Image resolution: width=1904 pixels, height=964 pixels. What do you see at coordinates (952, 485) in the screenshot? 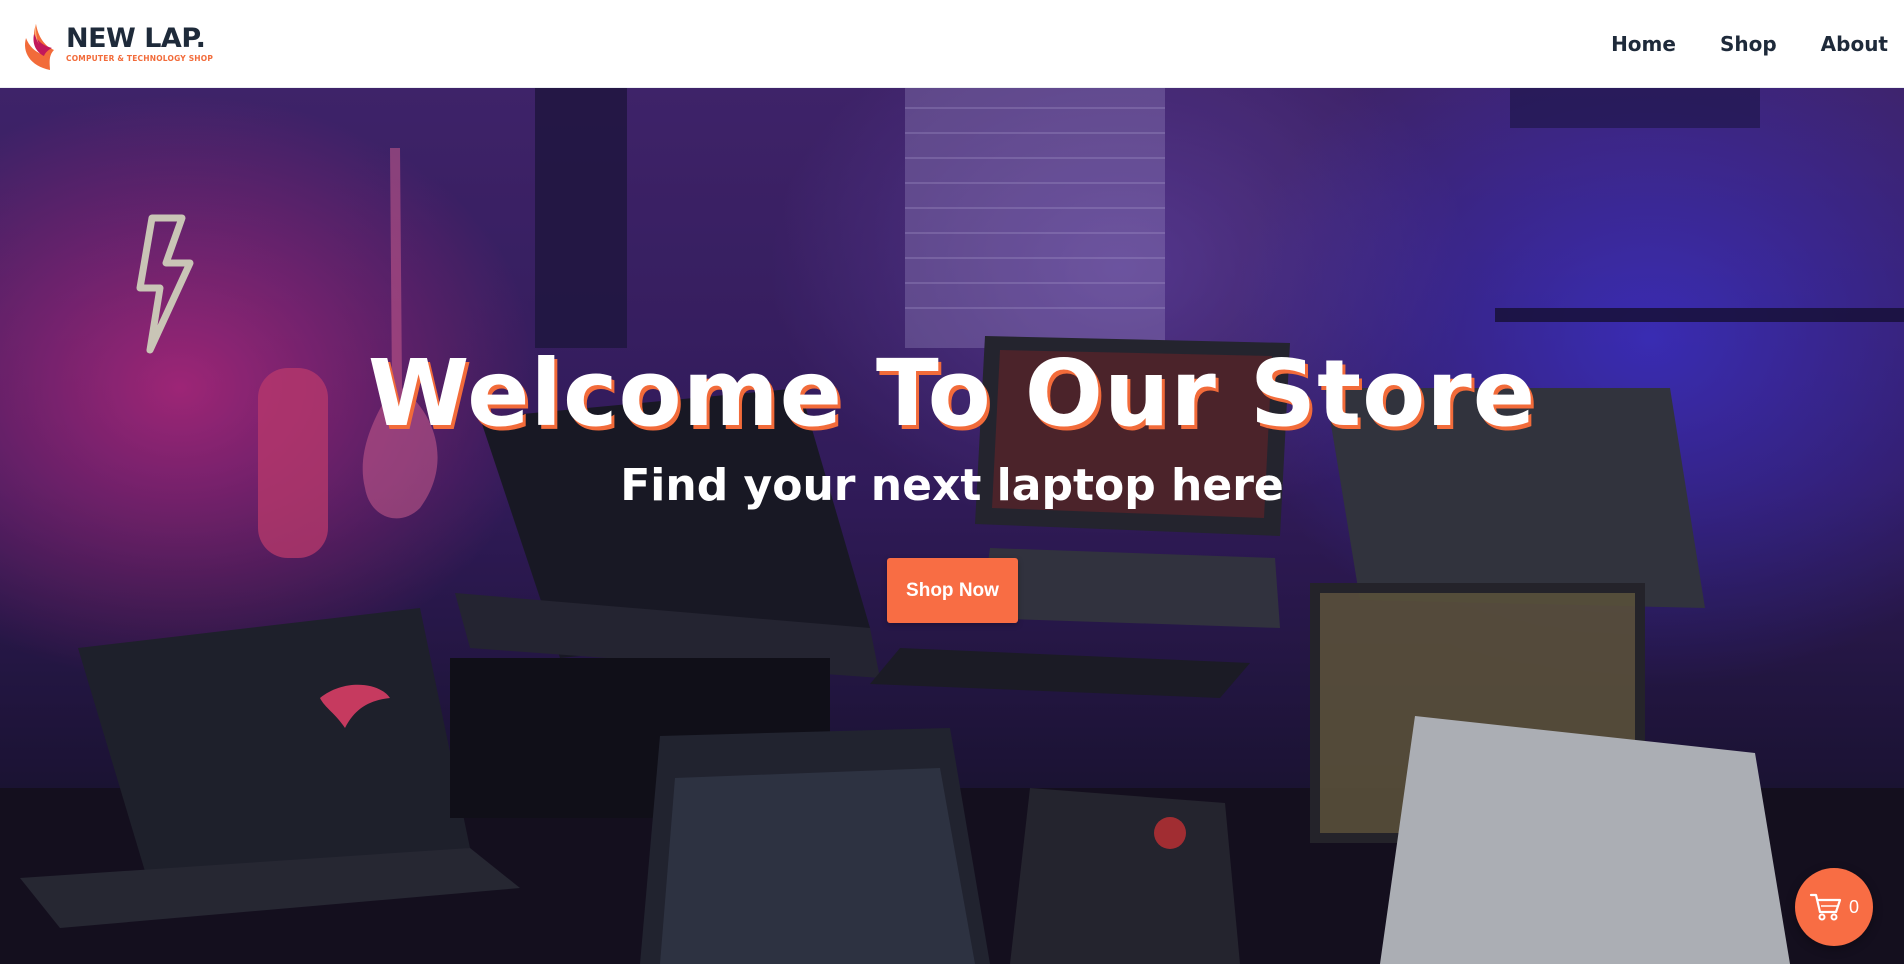
I see `hero-subtitle: Find your next laptop here` at bounding box center [952, 485].